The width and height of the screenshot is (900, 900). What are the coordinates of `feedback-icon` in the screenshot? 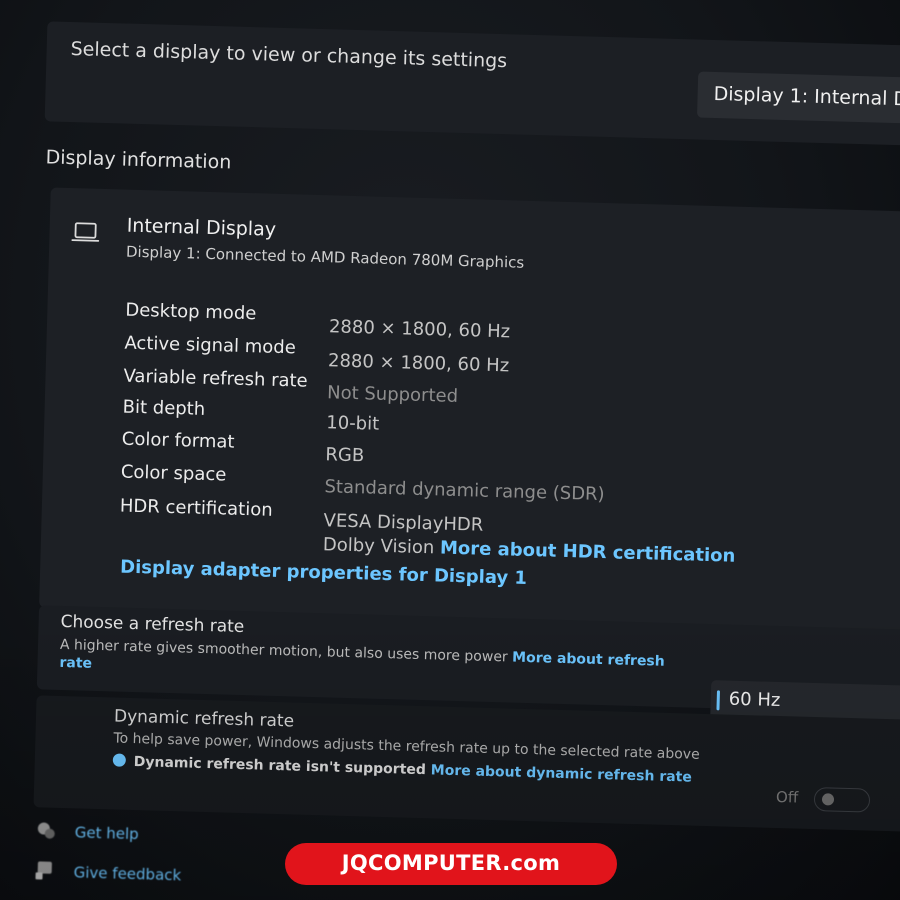 It's located at (43, 870).